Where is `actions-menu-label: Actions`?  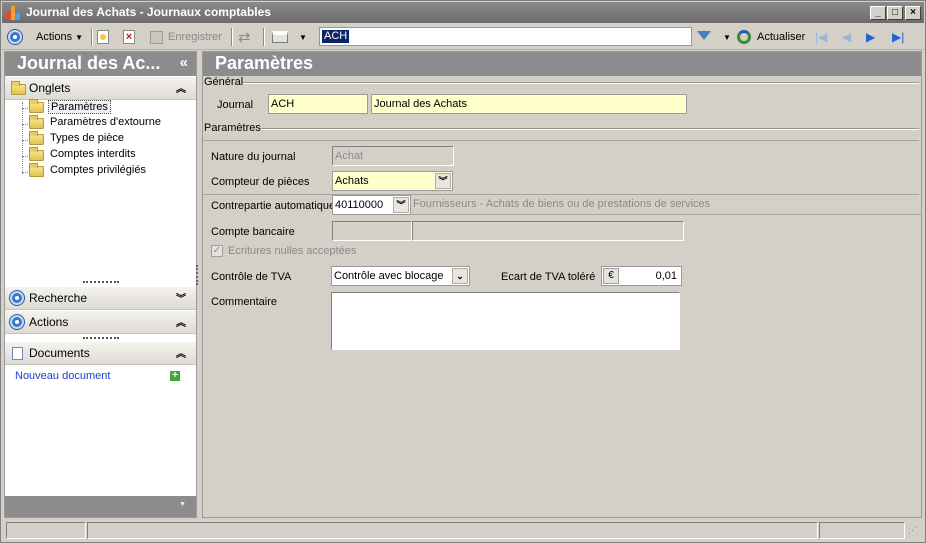 actions-menu-label: Actions is located at coordinates (54, 37).